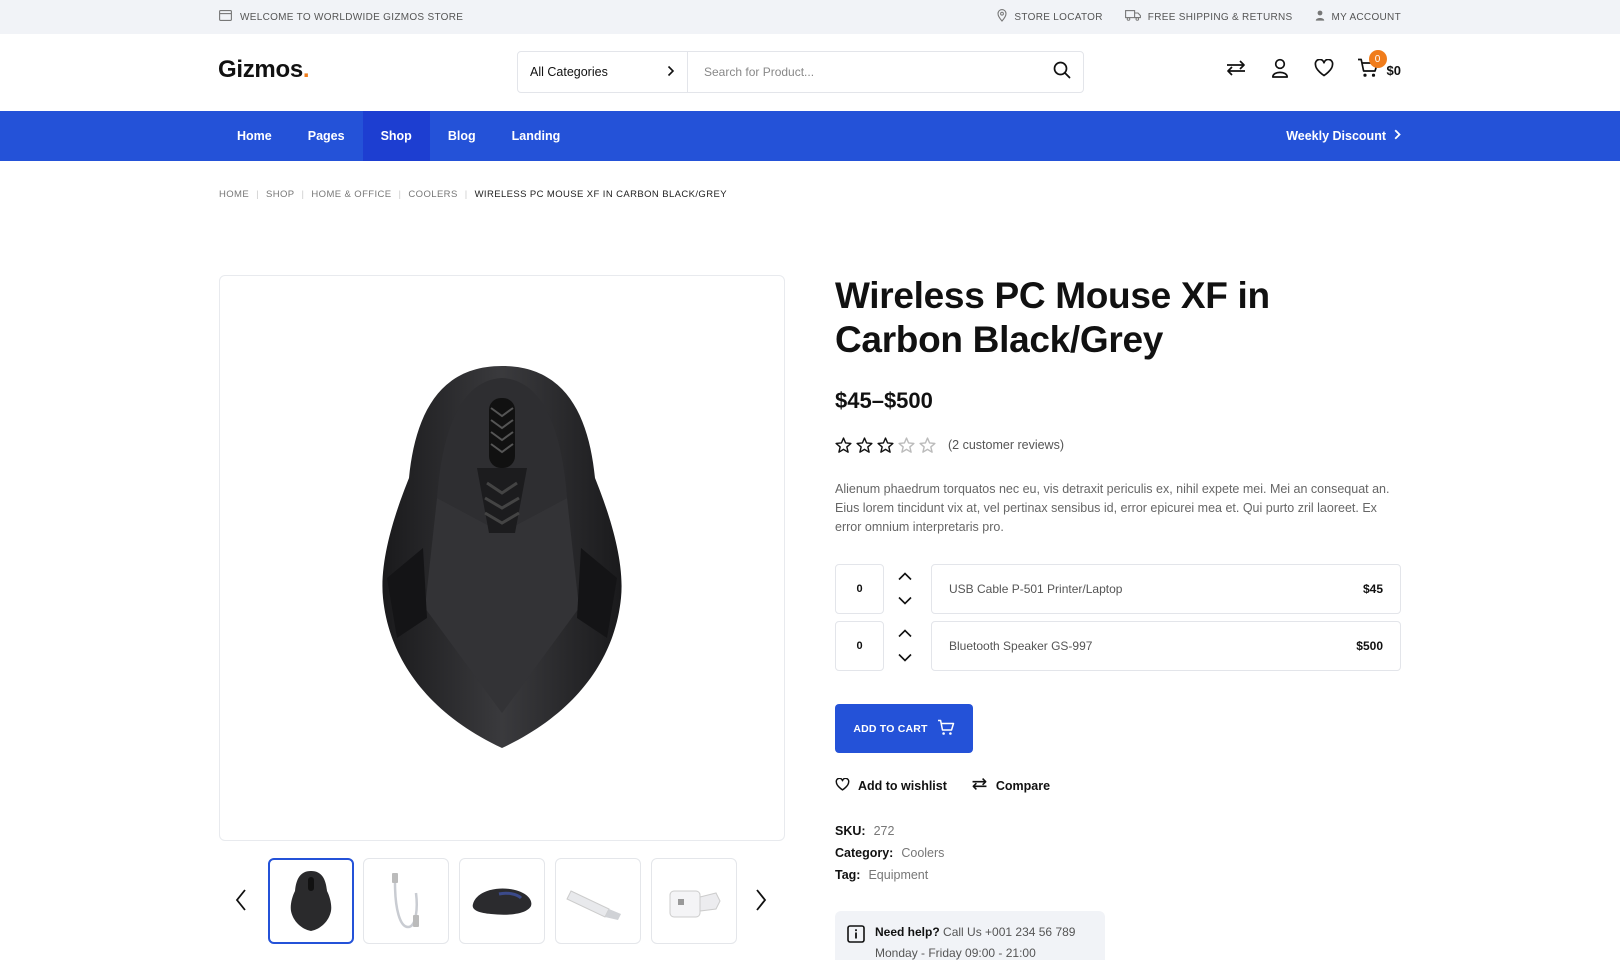 This screenshot has width=1620, height=960. I want to click on help-title-line: Need help? Call Us +001 234 56 789, so click(975, 932).